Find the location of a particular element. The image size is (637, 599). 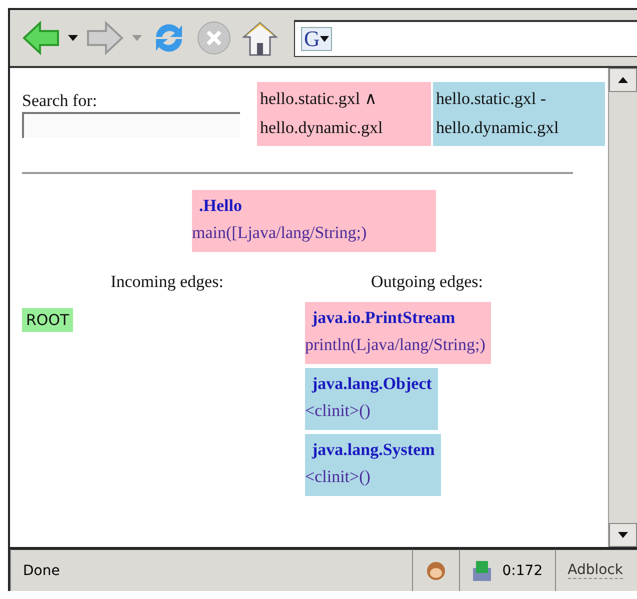

status-message: Done is located at coordinates (41, 570).